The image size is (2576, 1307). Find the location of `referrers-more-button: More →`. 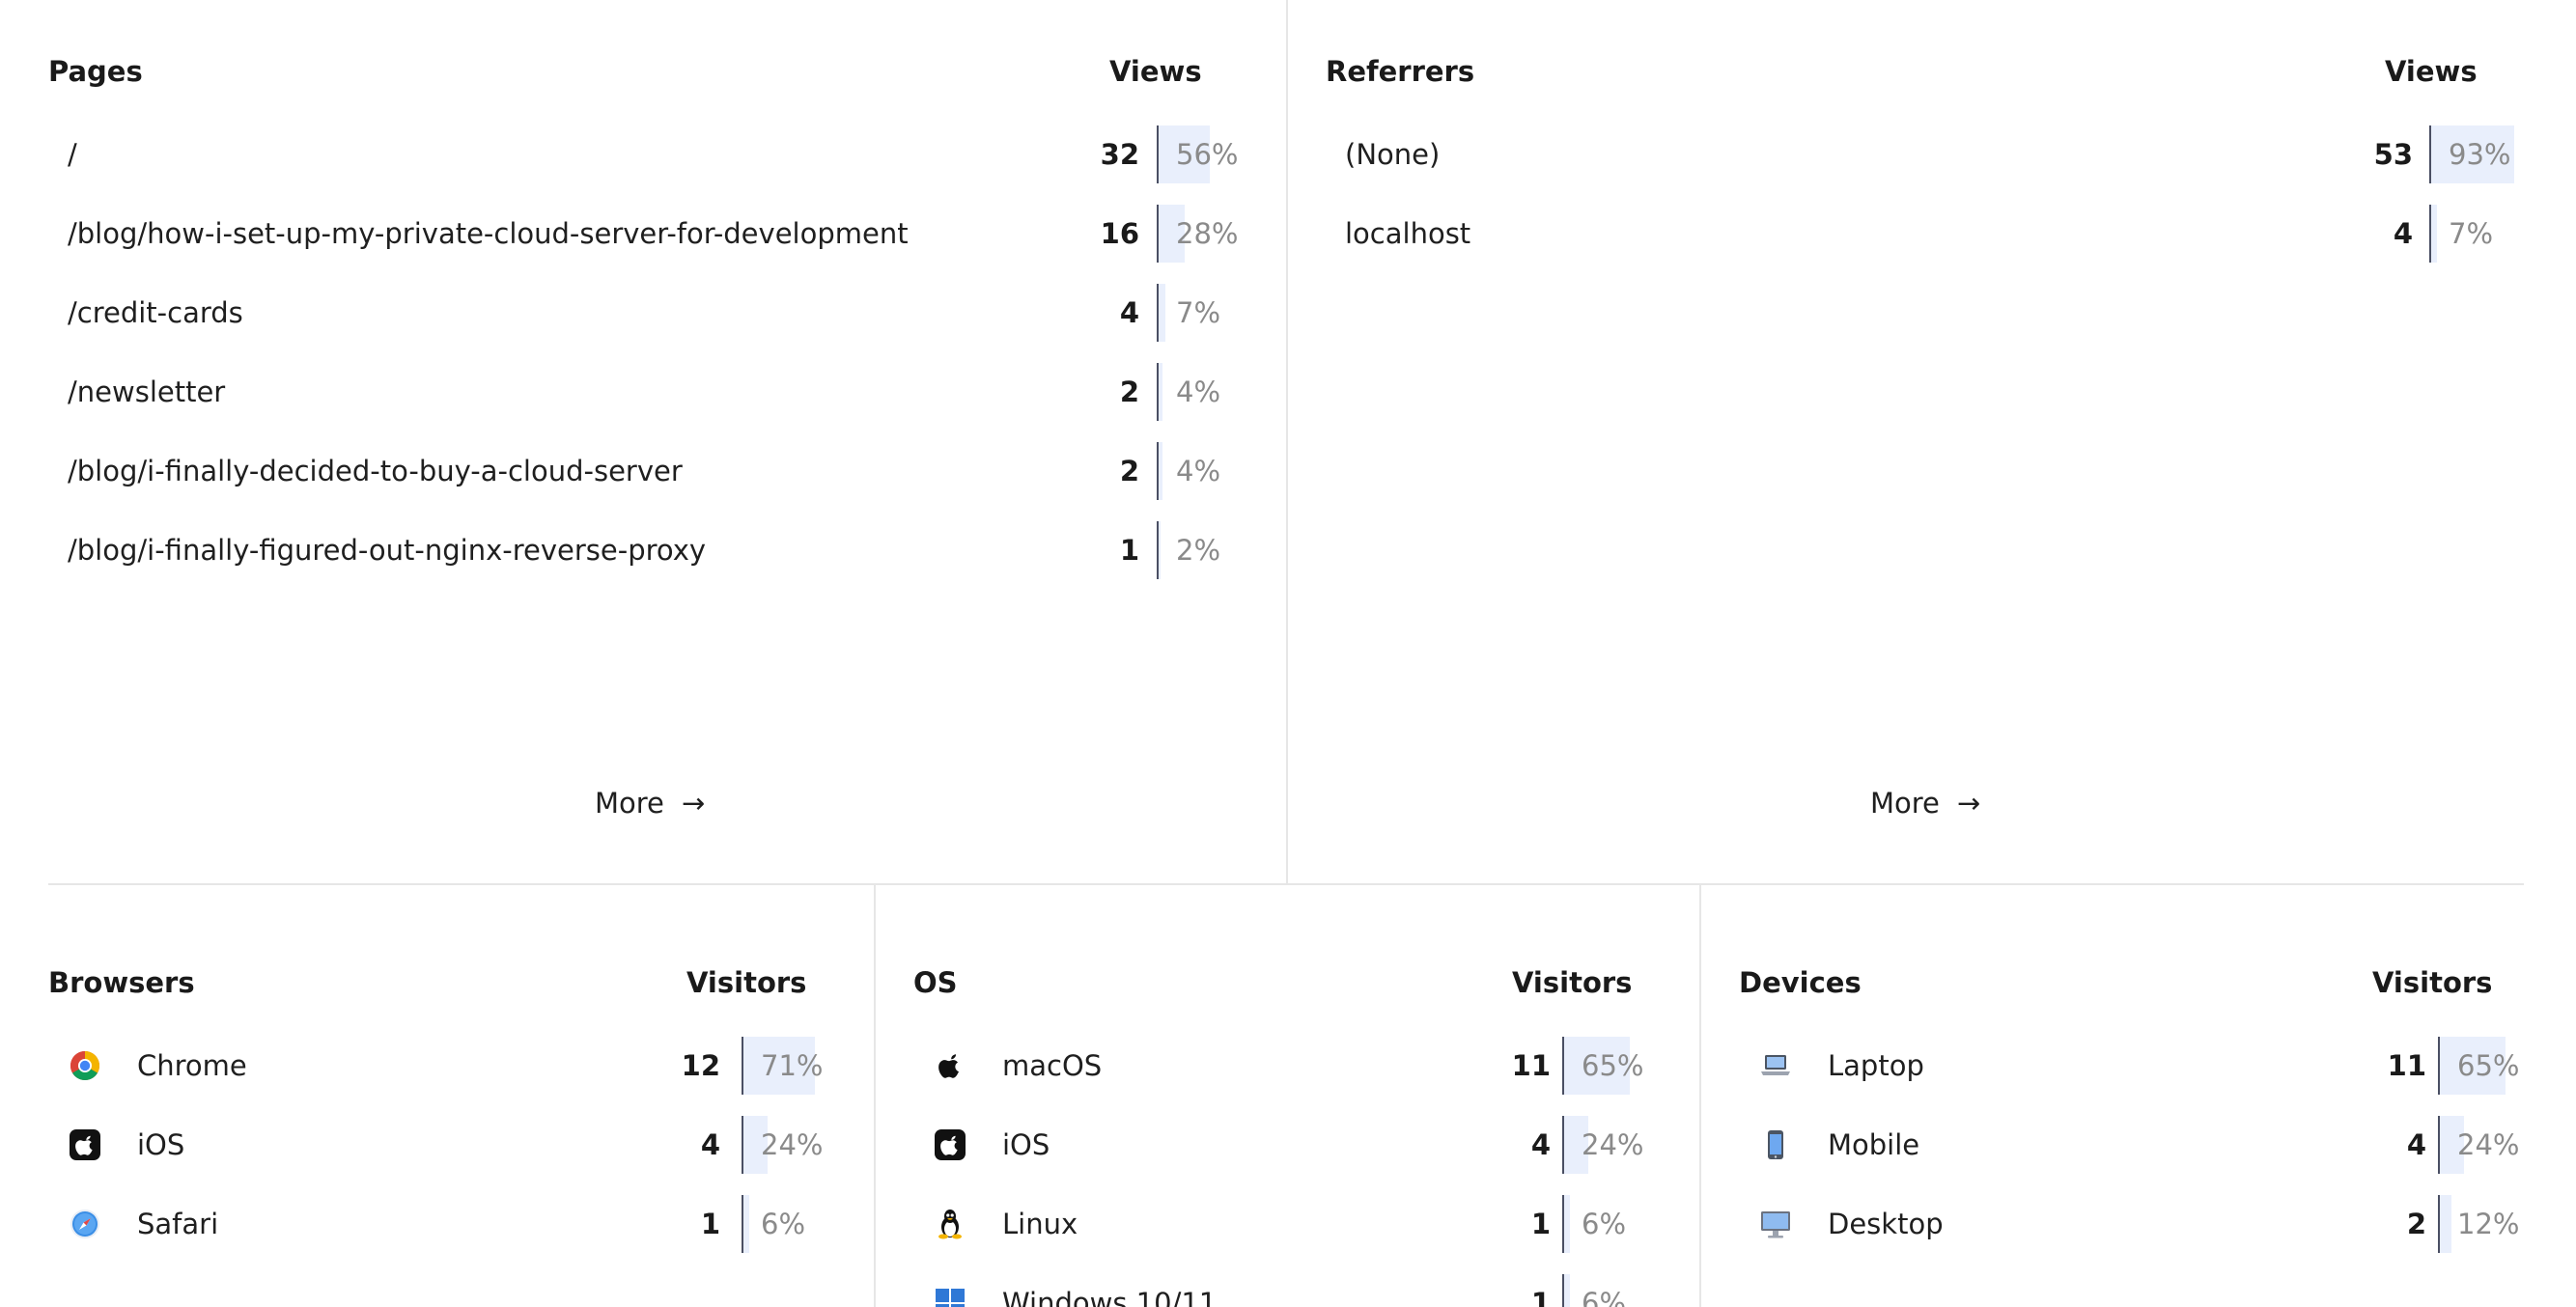

referrers-more-button: More → is located at coordinates (1925, 803).